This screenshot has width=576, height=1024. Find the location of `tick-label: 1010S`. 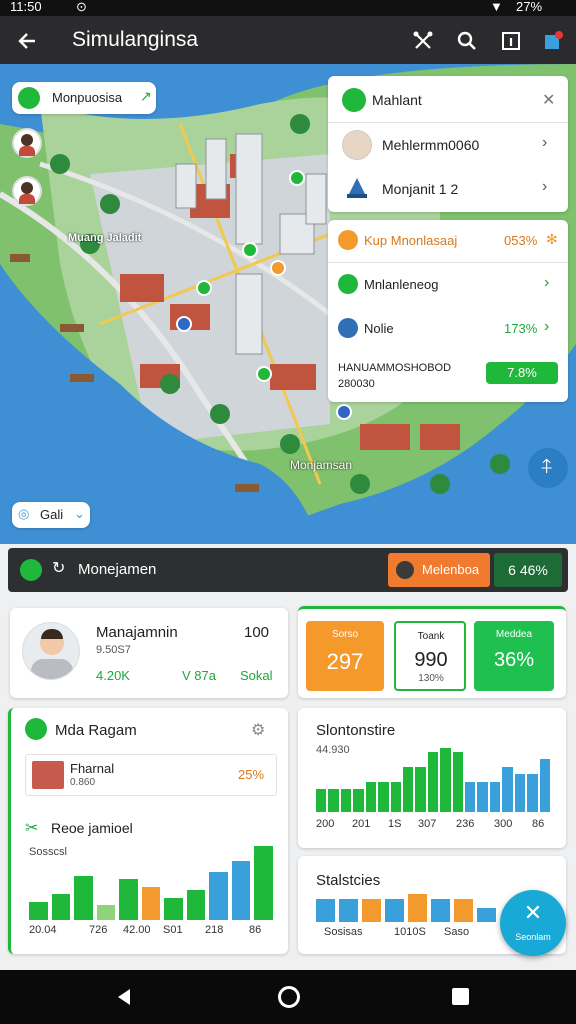

tick-label: 1010S is located at coordinates (410, 932).